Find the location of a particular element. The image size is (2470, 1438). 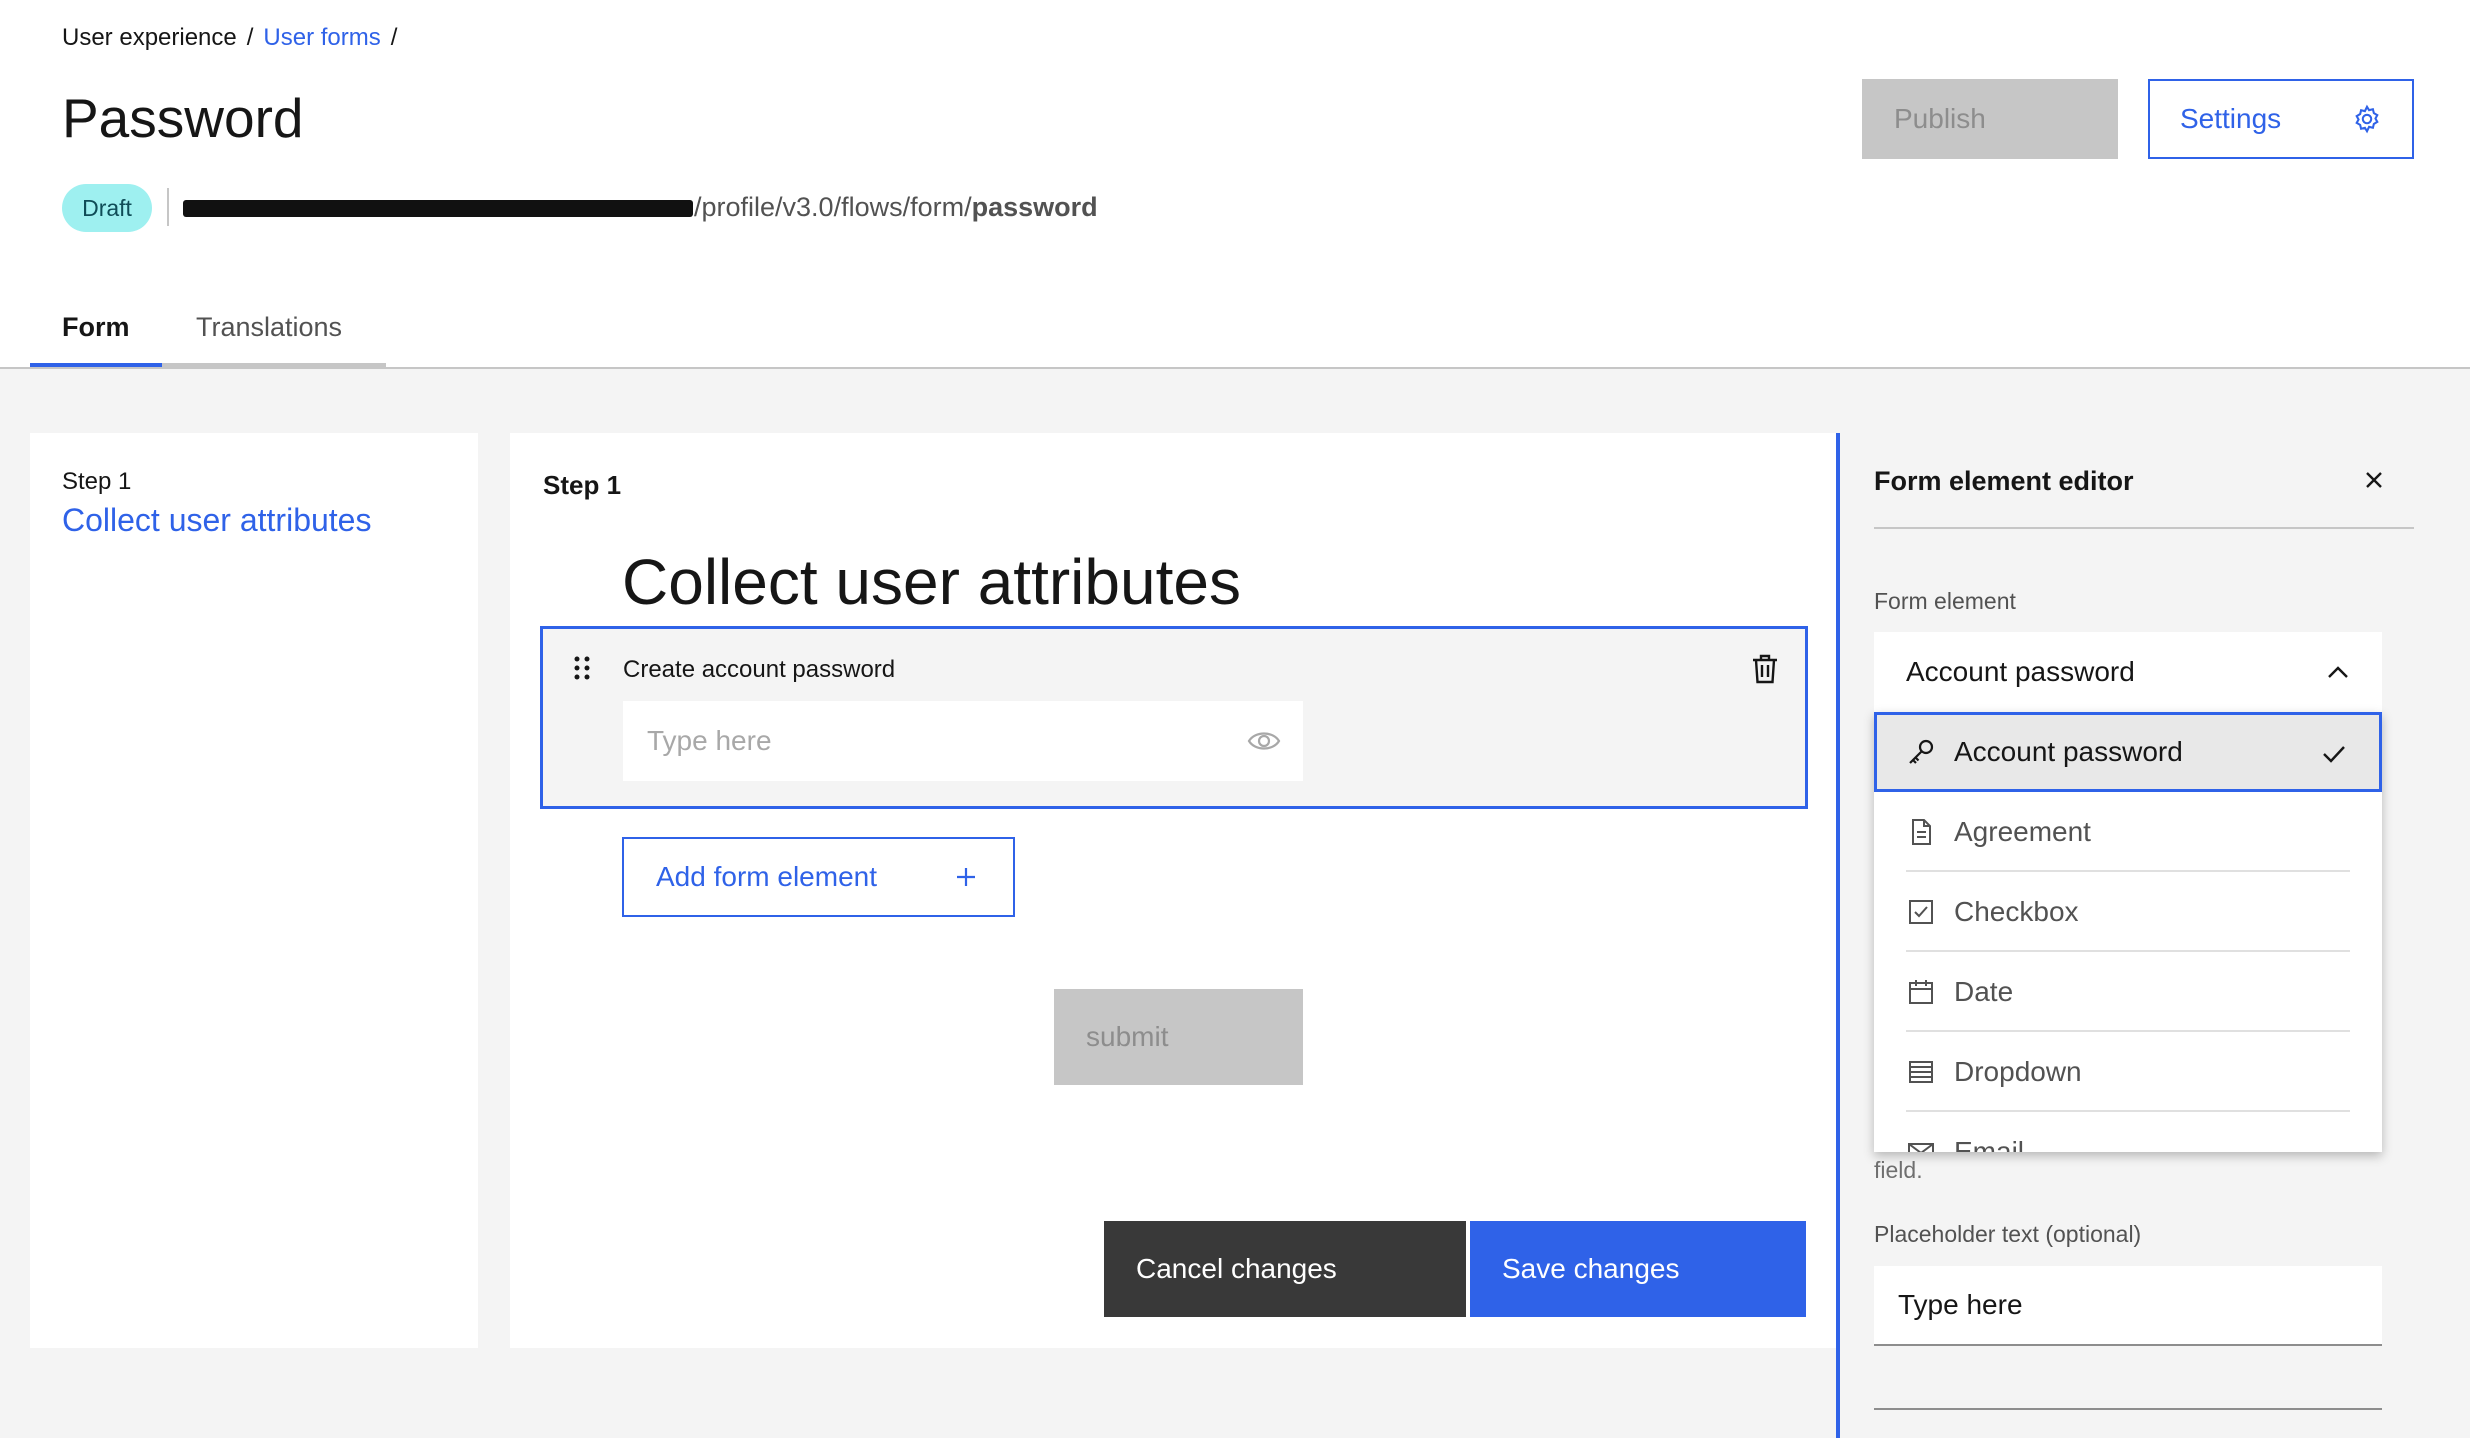

status-badge: Draft is located at coordinates (107, 208).